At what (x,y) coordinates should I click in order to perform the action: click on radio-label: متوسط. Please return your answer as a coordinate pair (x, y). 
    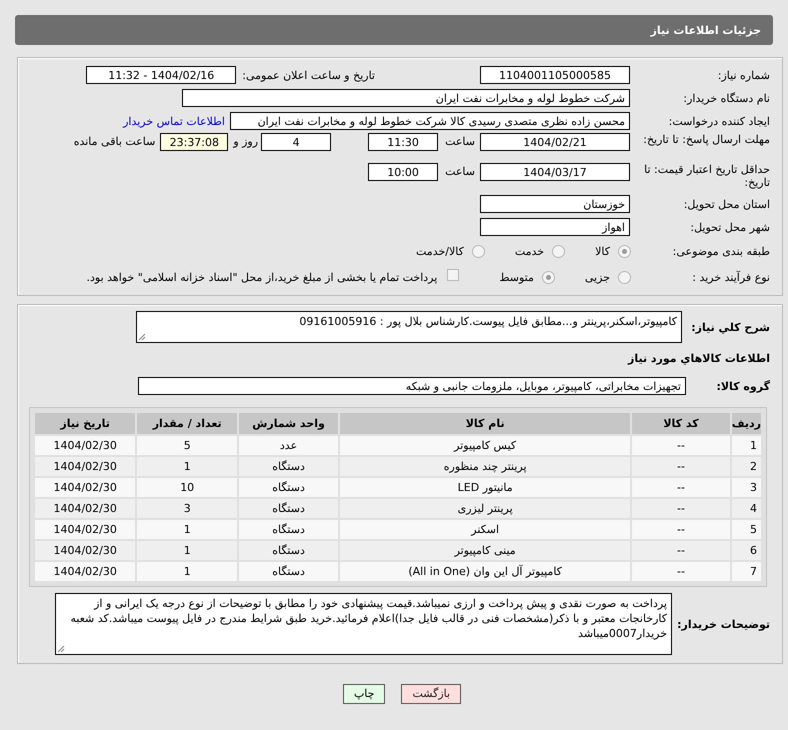
    Looking at the image, I should click on (516, 277).